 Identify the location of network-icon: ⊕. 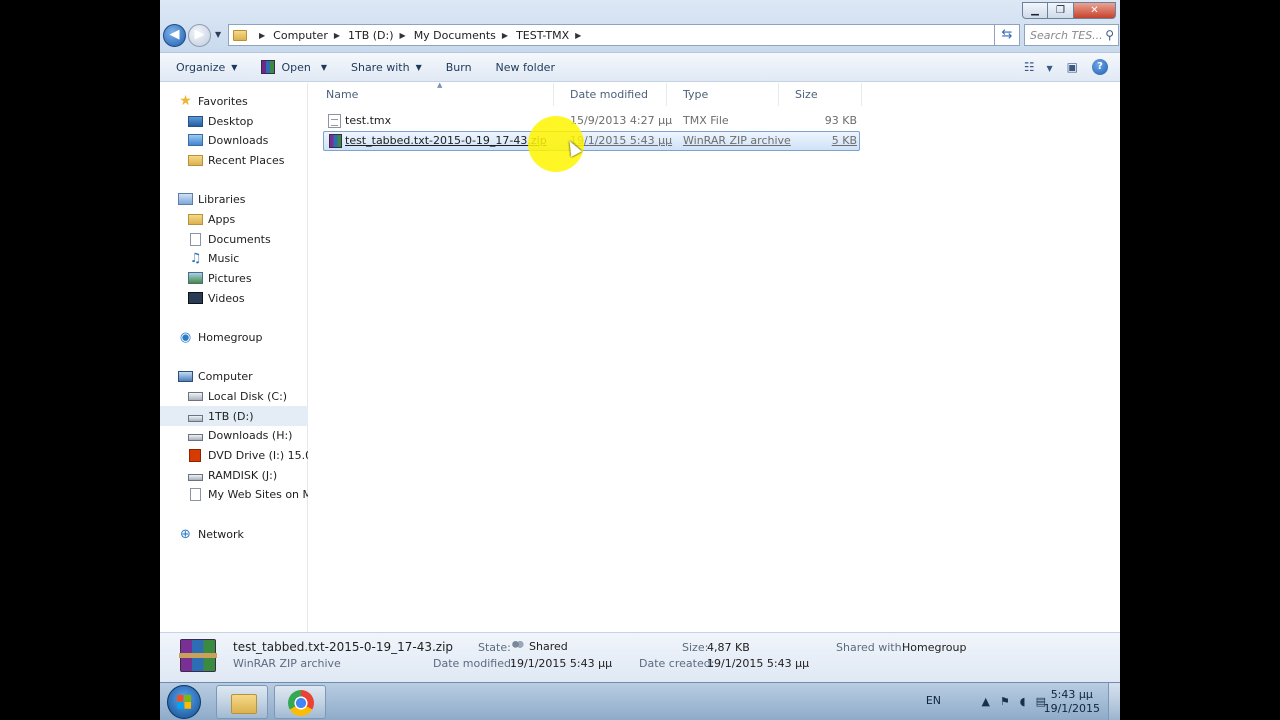
(185, 534).